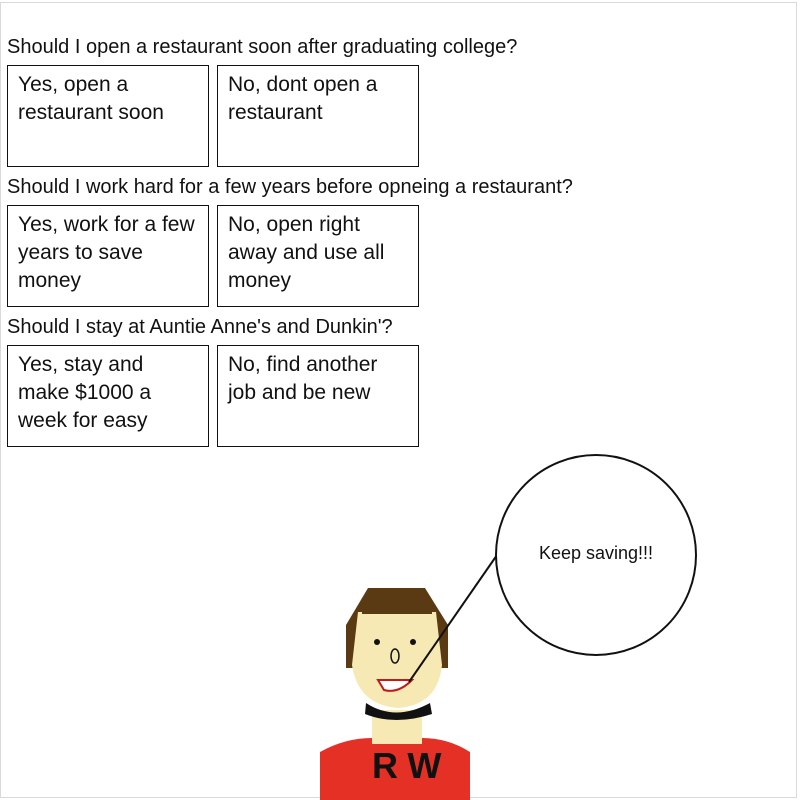 This screenshot has width=800, height=800. What do you see at coordinates (411, 765) in the screenshot?
I see `shirt-letters: RW` at bounding box center [411, 765].